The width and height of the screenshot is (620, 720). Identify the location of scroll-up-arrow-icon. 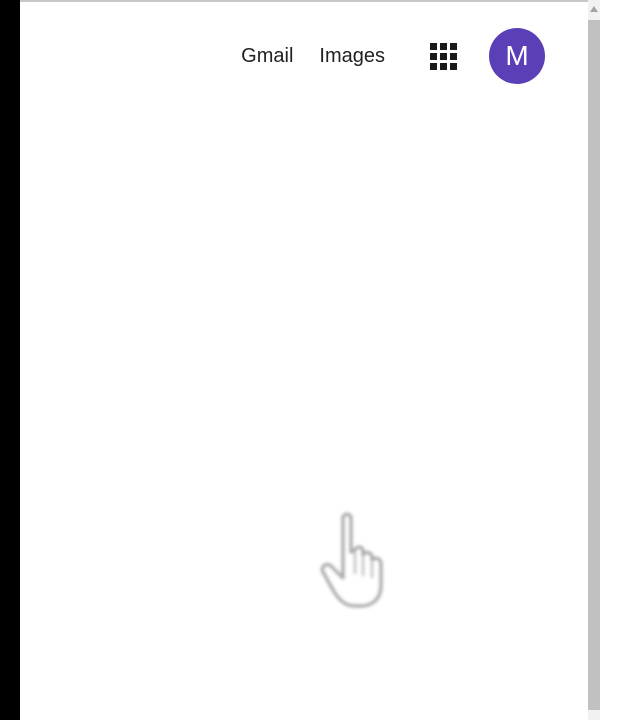
(594, 9).